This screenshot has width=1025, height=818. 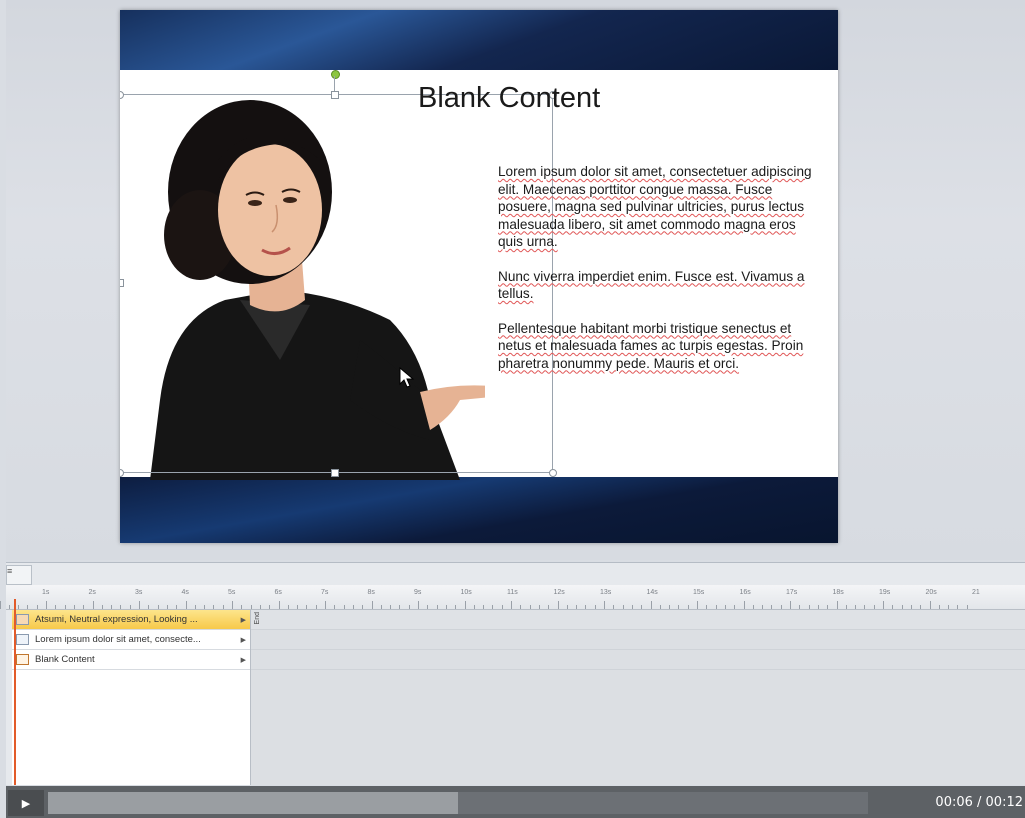 What do you see at coordinates (325, 592) in the screenshot?
I see `ruler-tick-label: 7s` at bounding box center [325, 592].